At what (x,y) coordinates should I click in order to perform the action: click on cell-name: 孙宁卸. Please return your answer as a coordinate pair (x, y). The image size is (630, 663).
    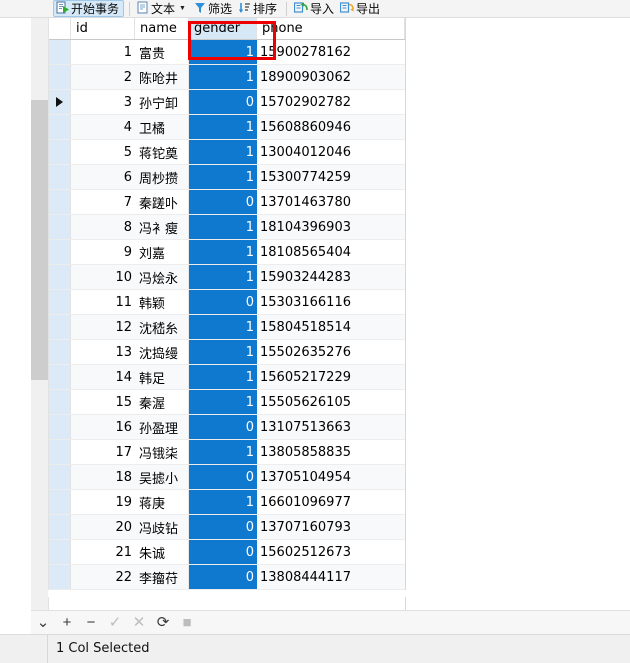
    Looking at the image, I should click on (162, 102).